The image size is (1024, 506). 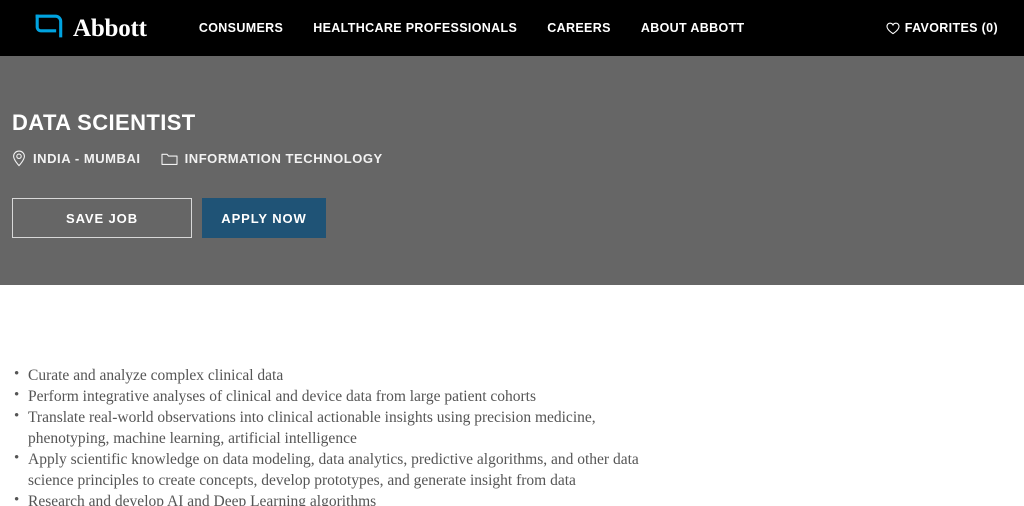 I want to click on job-location: INDIA - MUMBAI, so click(x=76, y=158).